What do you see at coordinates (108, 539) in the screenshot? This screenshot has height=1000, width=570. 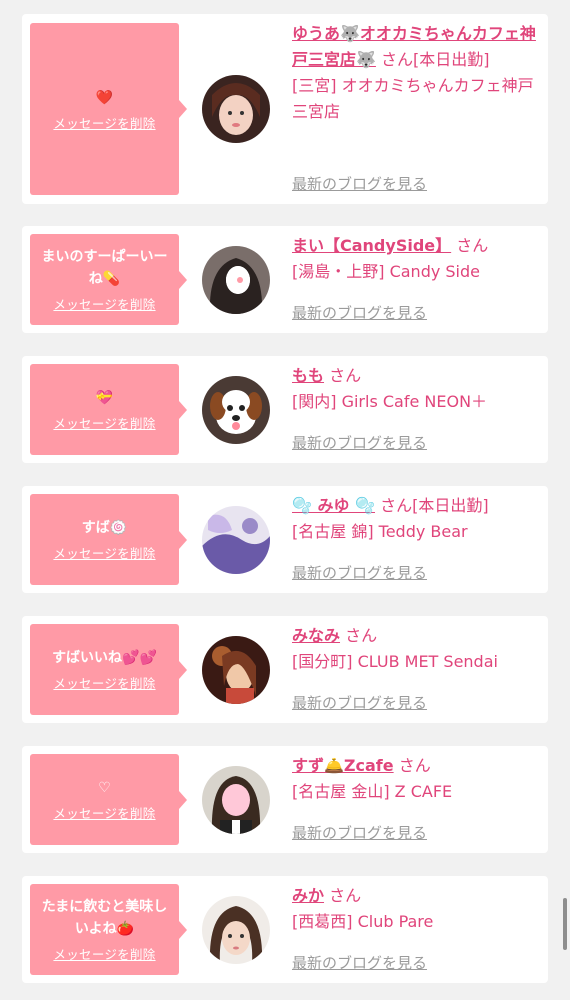 I see `message-bubble: すば🍥 メッセージを削除` at bounding box center [108, 539].